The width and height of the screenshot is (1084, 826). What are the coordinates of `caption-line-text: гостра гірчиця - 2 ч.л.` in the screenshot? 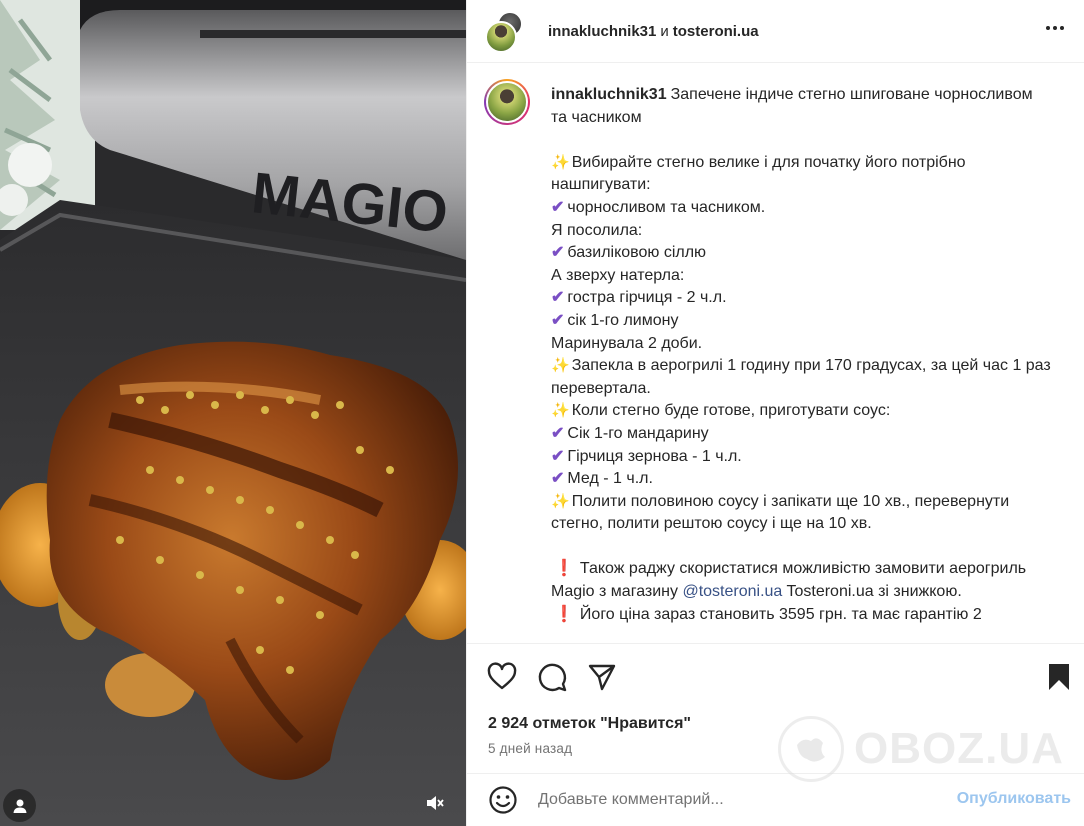 It's located at (647, 298).